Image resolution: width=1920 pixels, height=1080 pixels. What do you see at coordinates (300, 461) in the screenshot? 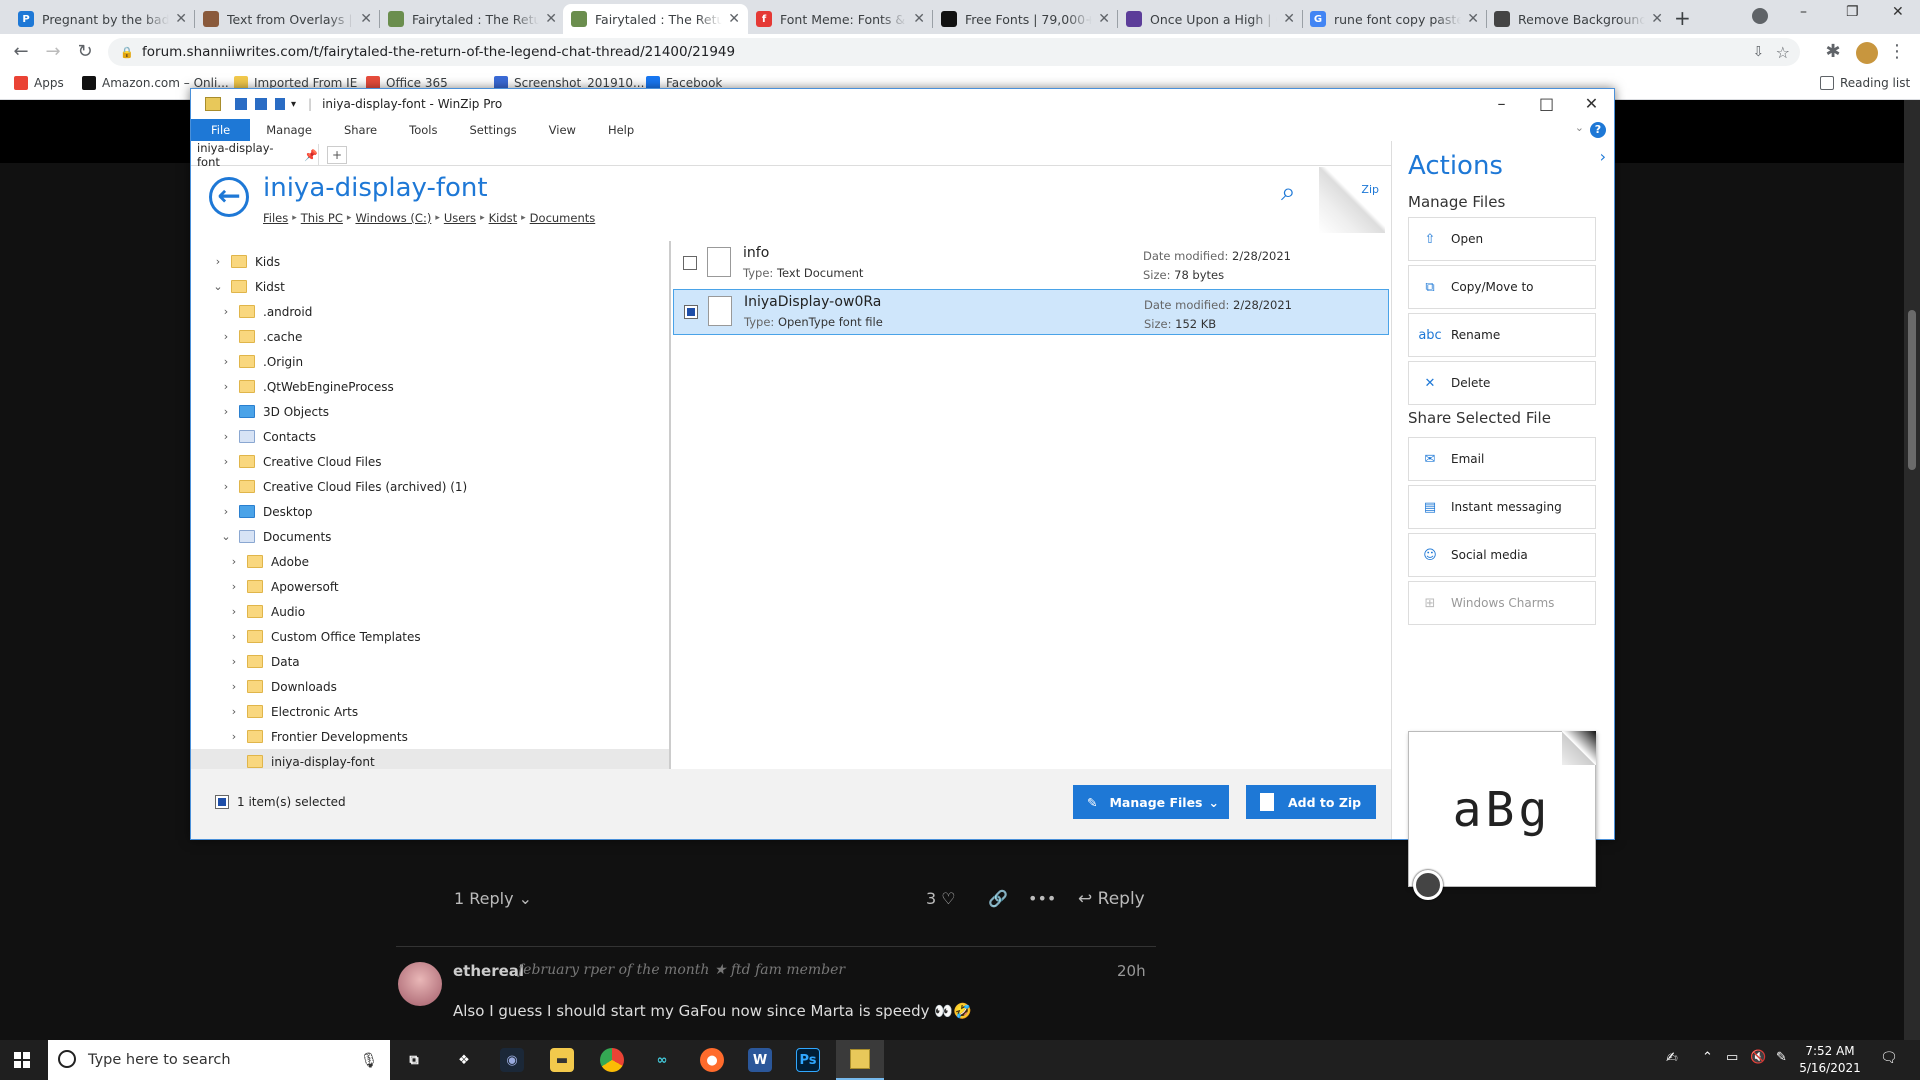
I see `tree-item: › Creative Cloud Files` at bounding box center [300, 461].